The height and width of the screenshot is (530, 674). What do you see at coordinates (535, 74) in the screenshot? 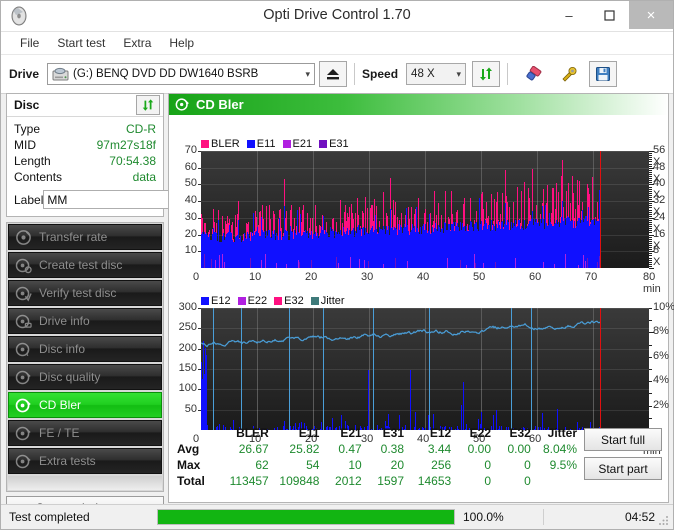
I see `erase-button` at bounding box center [535, 74].